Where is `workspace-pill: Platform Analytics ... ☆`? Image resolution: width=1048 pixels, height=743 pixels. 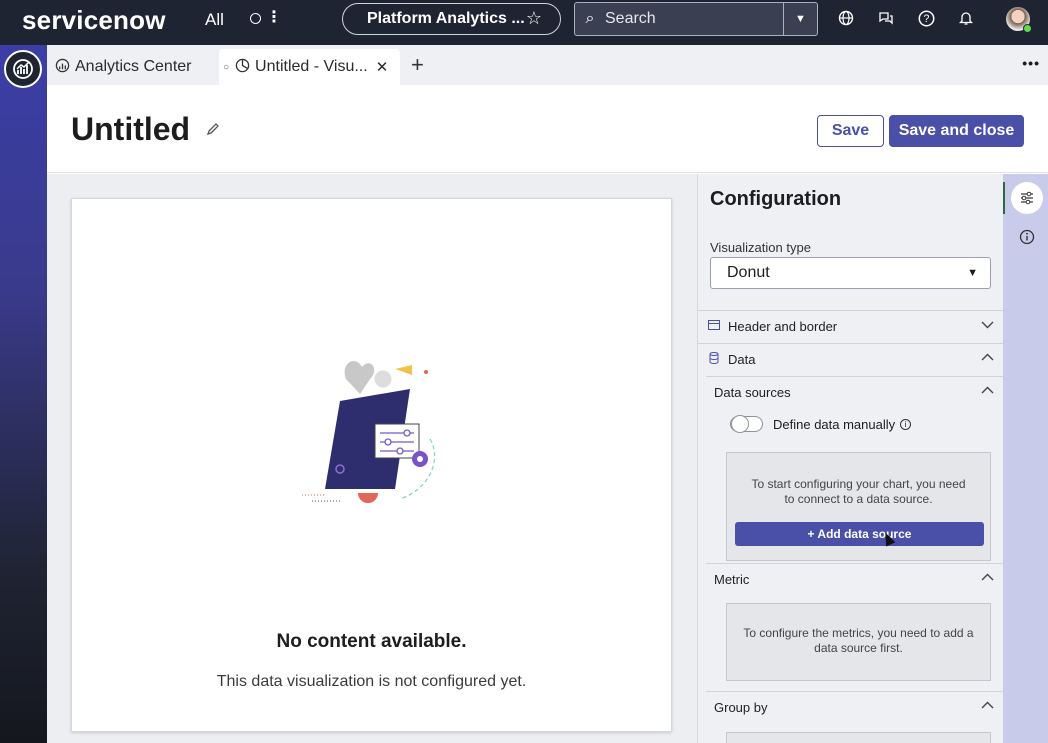 workspace-pill: Platform Analytics ... ☆ is located at coordinates (451, 19).